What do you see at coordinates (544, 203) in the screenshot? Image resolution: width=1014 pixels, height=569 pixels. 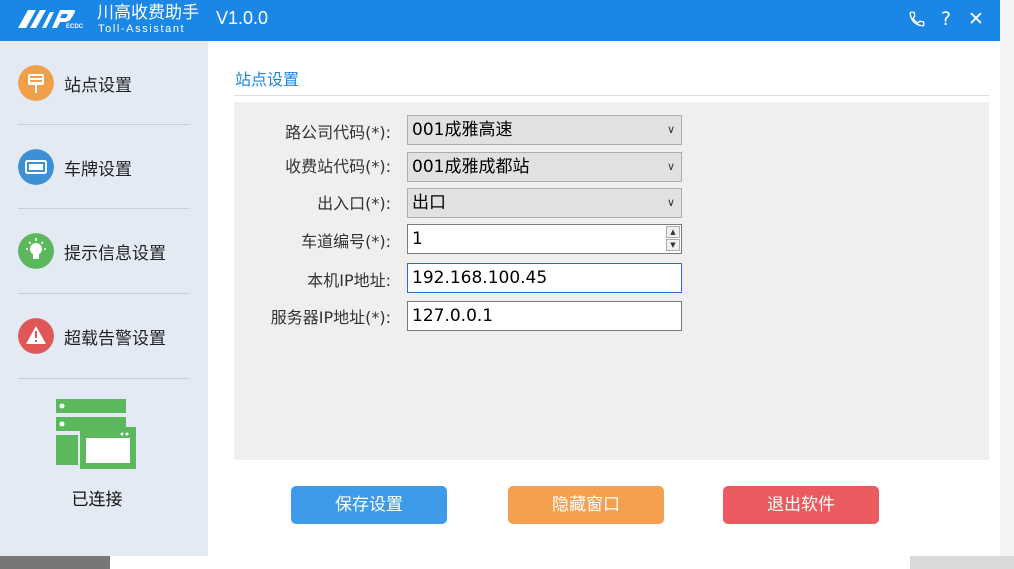 I see `entry-exit-select: 出口 ∨` at bounding box center [544, 203].